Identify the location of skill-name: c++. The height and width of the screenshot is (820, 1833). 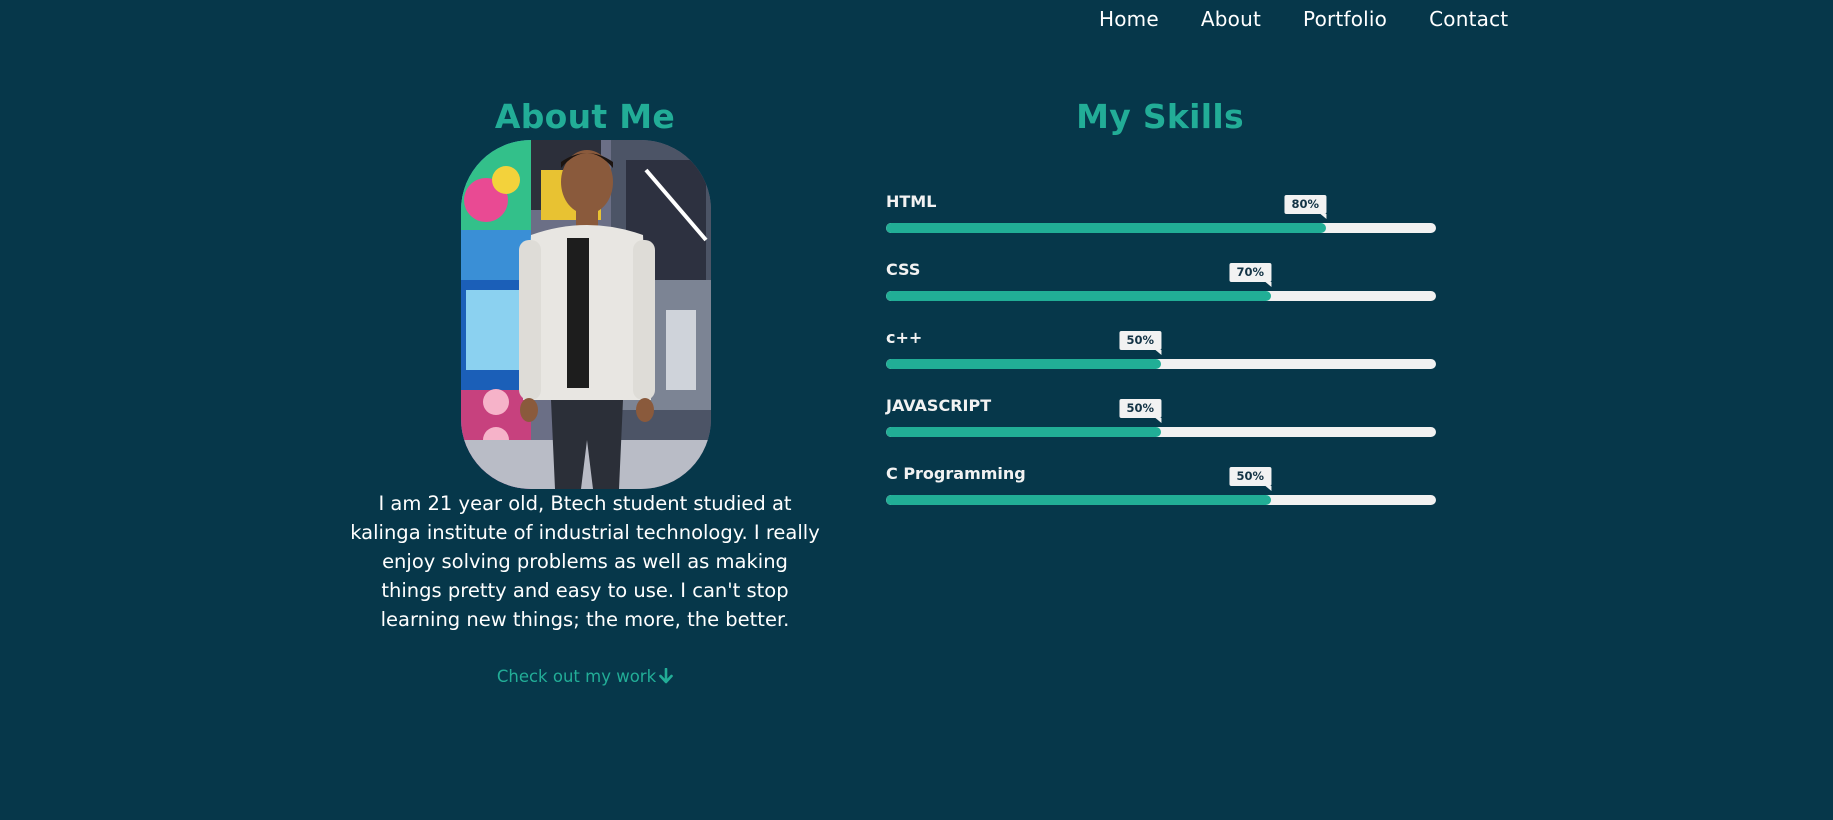
(904, 337).